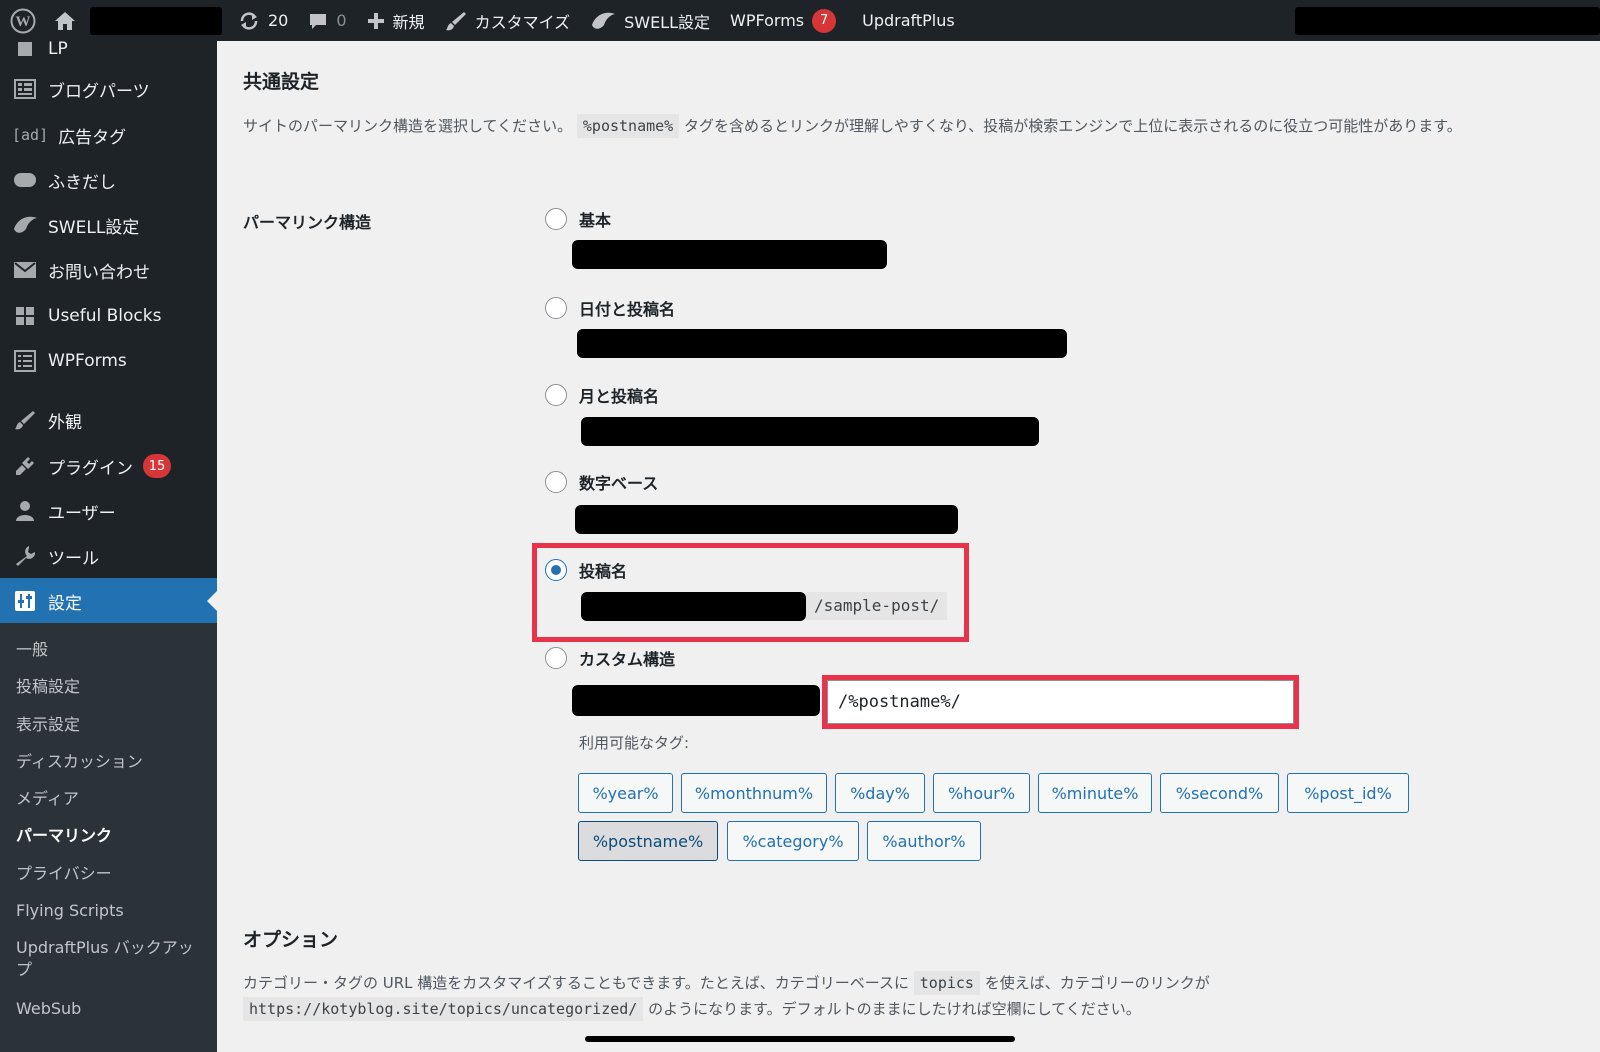 This screenshot has height=1052, width=1600. What do you see at coordinates (667, 22) in the screenshot?
I see `swell-label: SWELL設定` at bounding box center [667, 22].